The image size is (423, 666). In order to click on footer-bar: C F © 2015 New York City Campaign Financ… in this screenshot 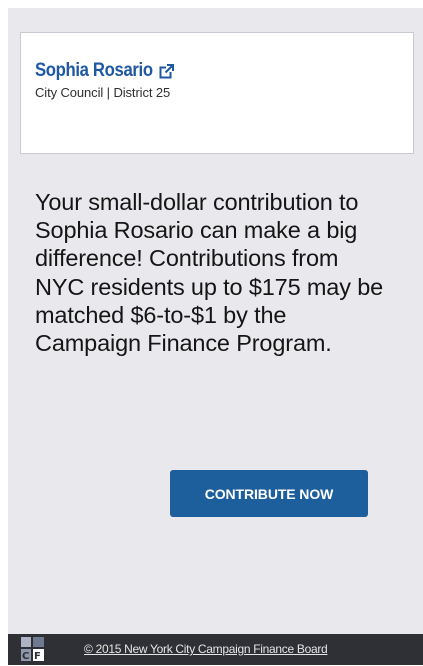, I will do `click(215, 649)`.